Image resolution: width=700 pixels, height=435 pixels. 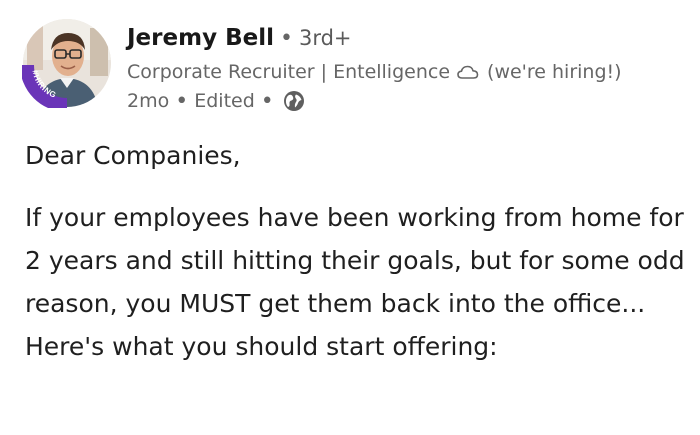 I want to click on cloud-icon, so click(x=468, y=72).